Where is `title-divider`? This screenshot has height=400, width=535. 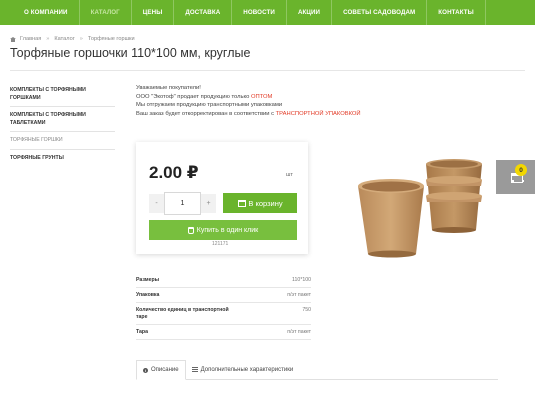
title-divider is located at coordinates (267, 70).